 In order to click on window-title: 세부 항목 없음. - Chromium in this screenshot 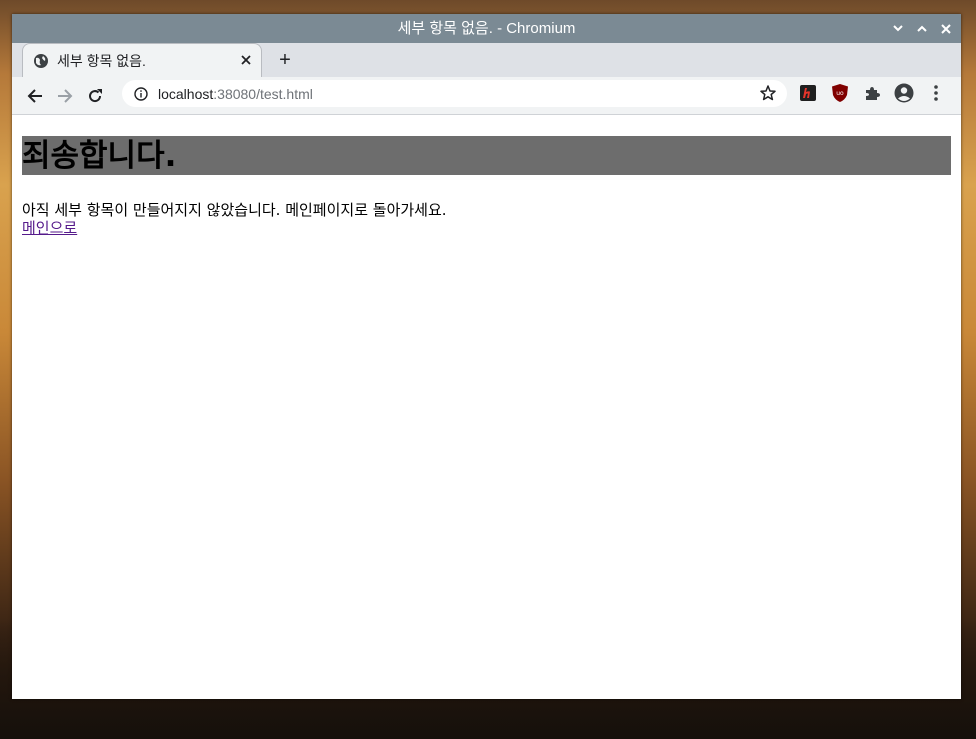, I will do `click(486, 28)`.